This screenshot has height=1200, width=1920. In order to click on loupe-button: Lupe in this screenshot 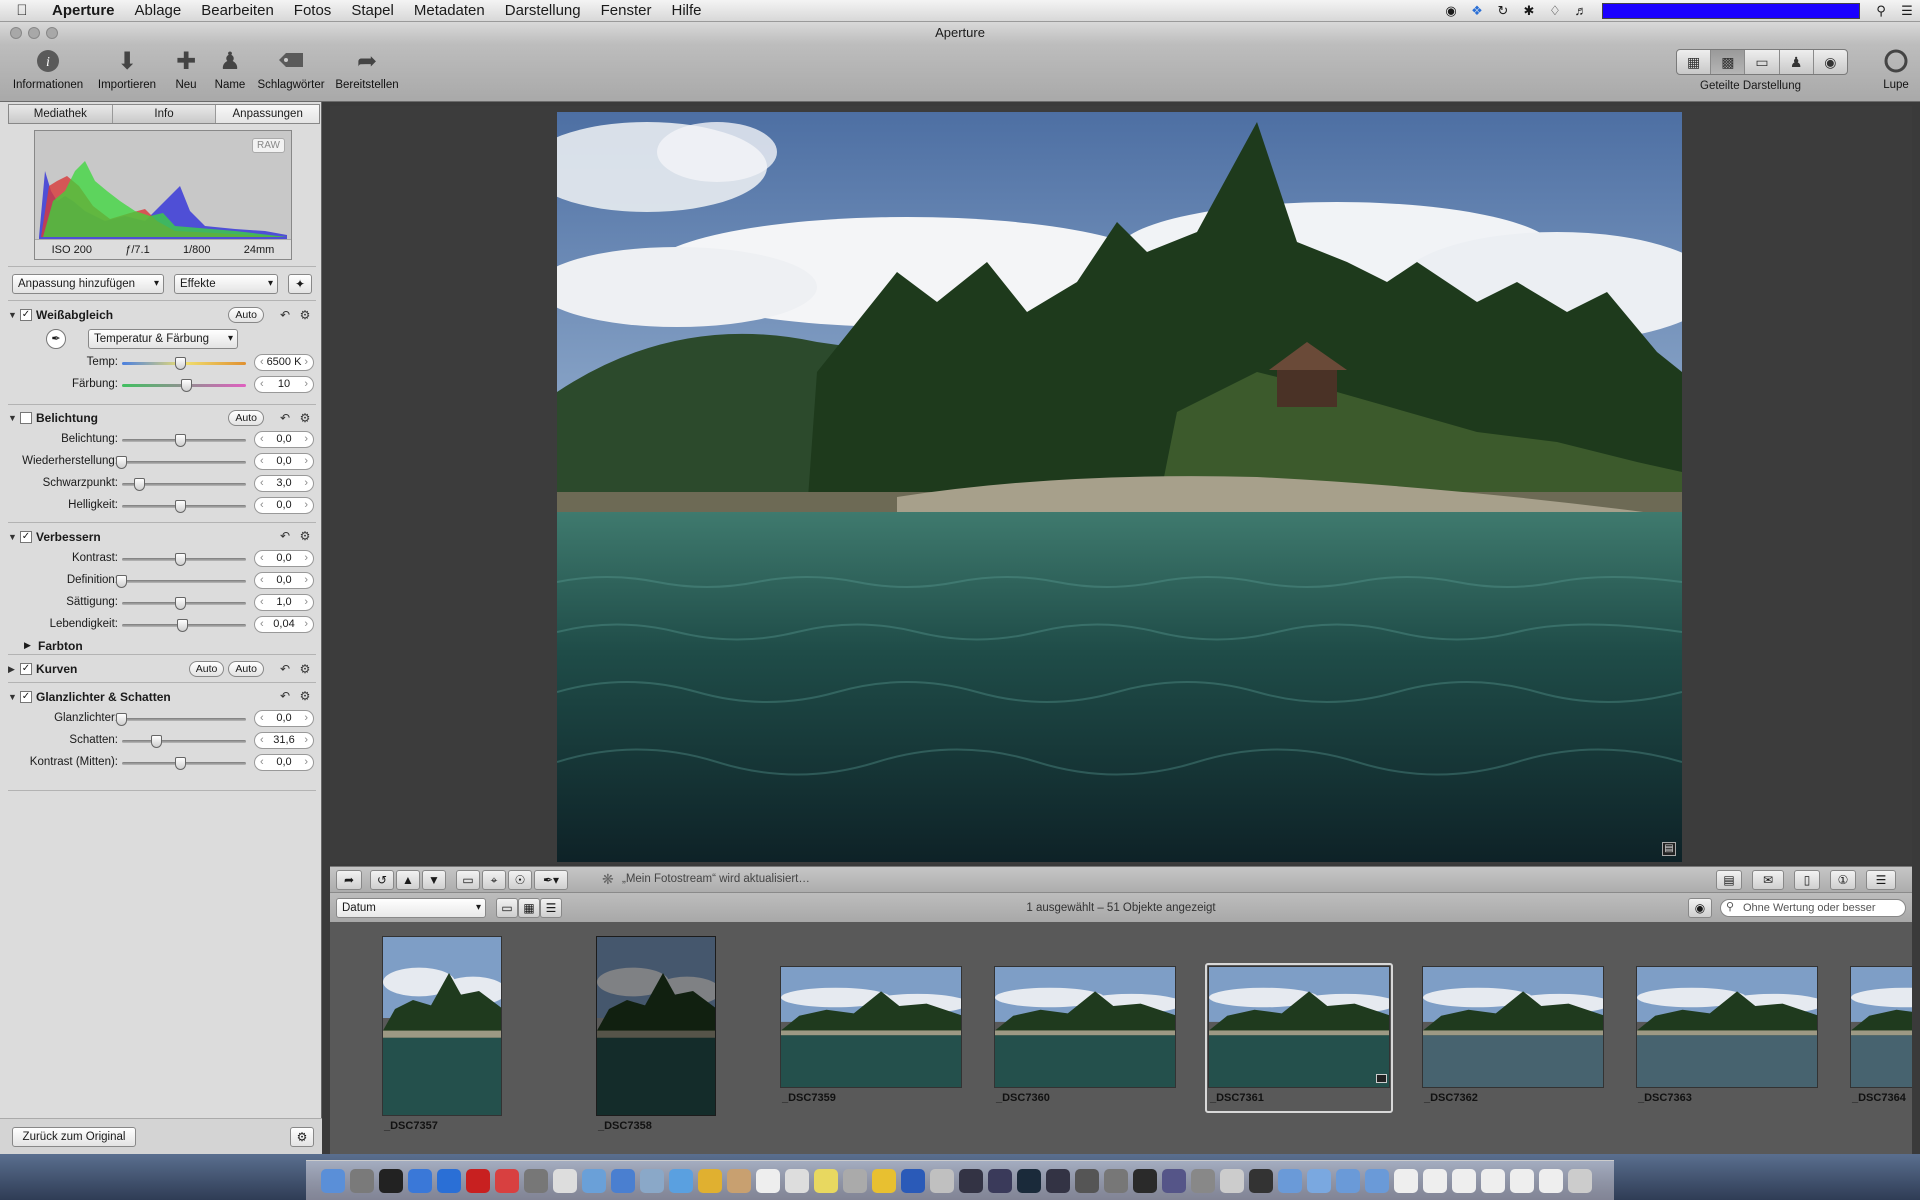, I will do `click(1896, 69)`.